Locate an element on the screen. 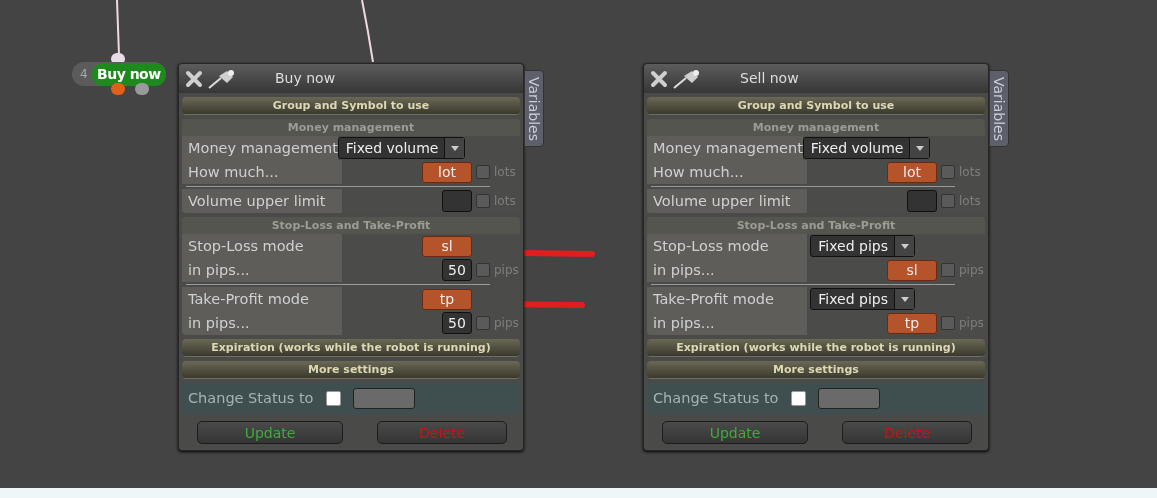  node-number: 4 is located at coordinates (84, 74).